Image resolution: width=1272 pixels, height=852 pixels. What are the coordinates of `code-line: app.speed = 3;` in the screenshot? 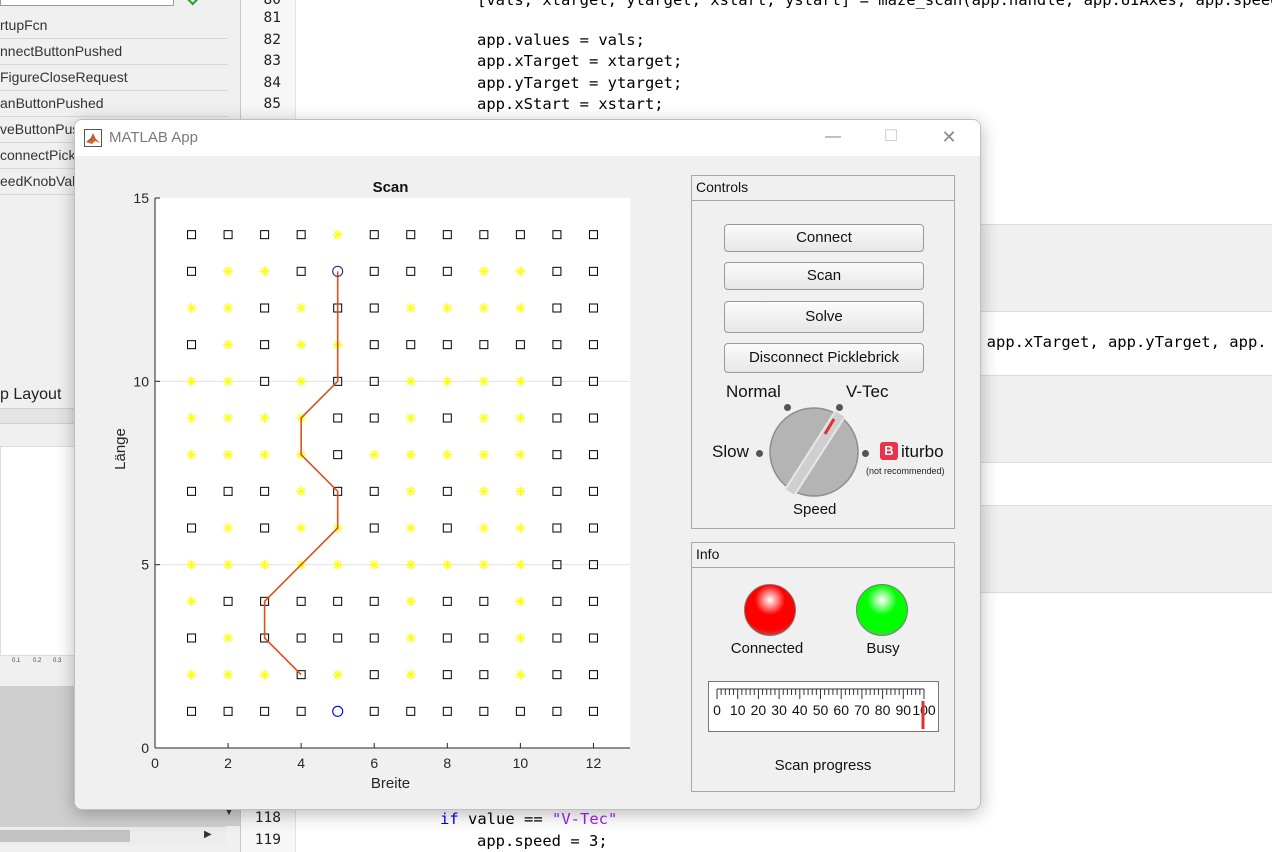 It's located at (542, 841).